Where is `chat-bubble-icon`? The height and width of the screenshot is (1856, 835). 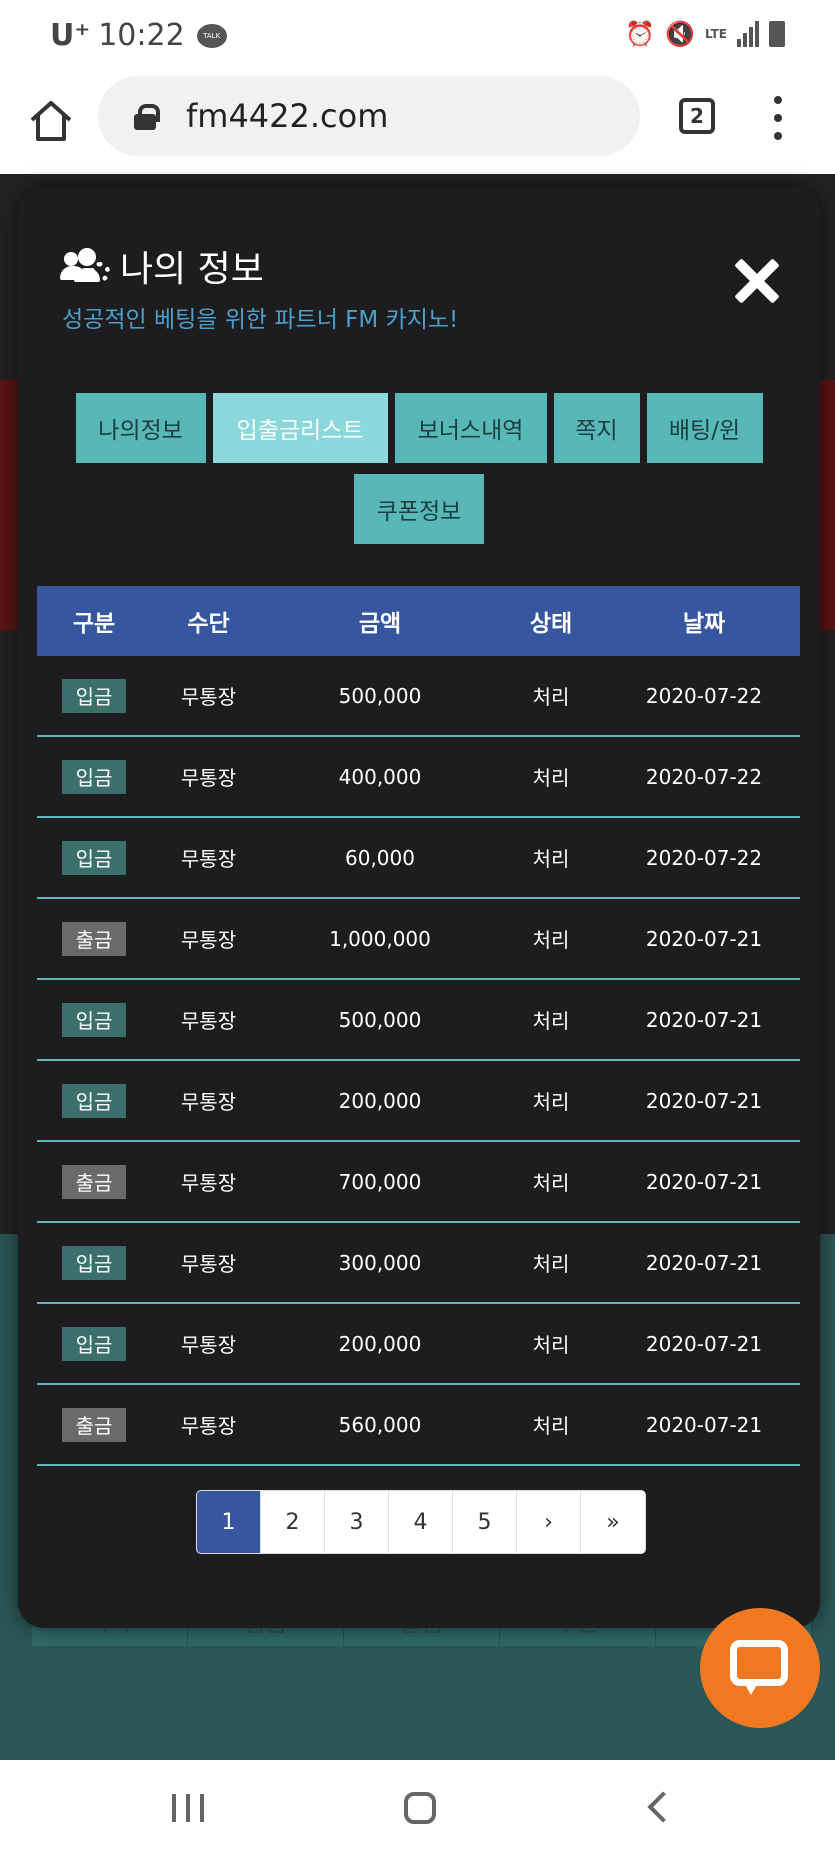
chat-bubble-icon is located at coordinates (759, 1667).